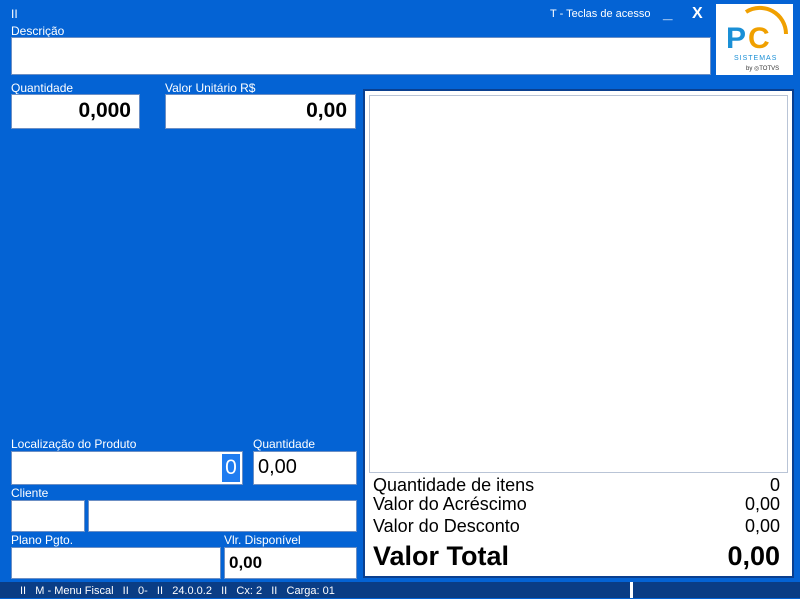 This screenshot has width=800, height=599. Describe the element at coordinates (697, 14) in the screenshot. I see `close-button: X` at that location.